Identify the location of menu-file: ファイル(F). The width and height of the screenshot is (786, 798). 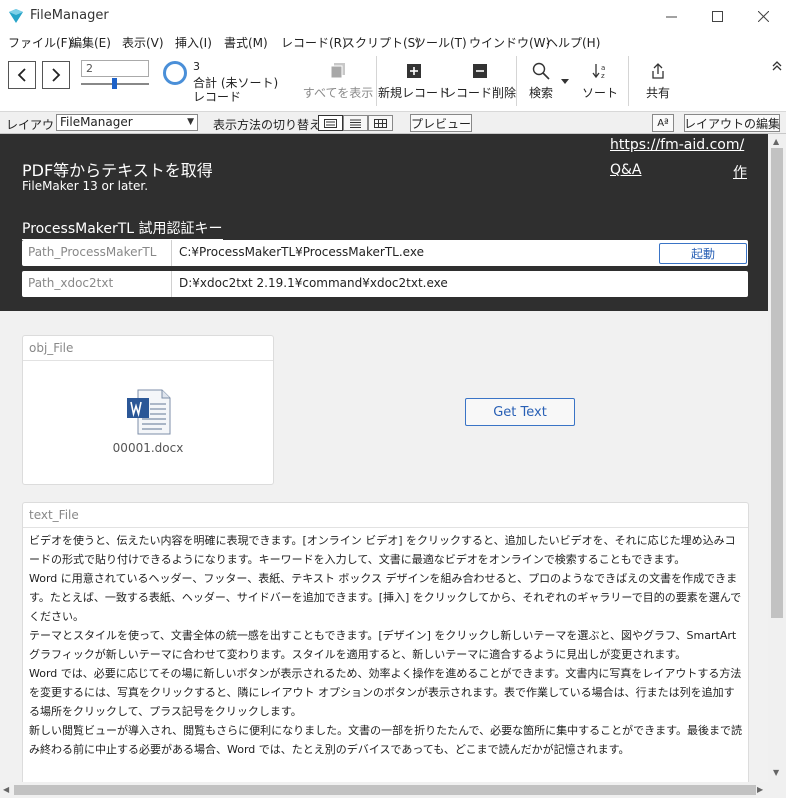
(40, 42).